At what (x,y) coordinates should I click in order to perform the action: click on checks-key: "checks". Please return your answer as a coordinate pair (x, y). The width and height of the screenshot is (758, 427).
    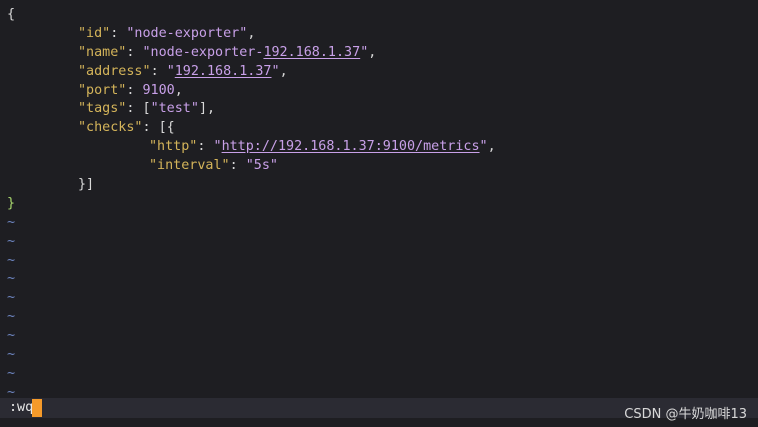
    Looking at the image, I should click on (110, 128).